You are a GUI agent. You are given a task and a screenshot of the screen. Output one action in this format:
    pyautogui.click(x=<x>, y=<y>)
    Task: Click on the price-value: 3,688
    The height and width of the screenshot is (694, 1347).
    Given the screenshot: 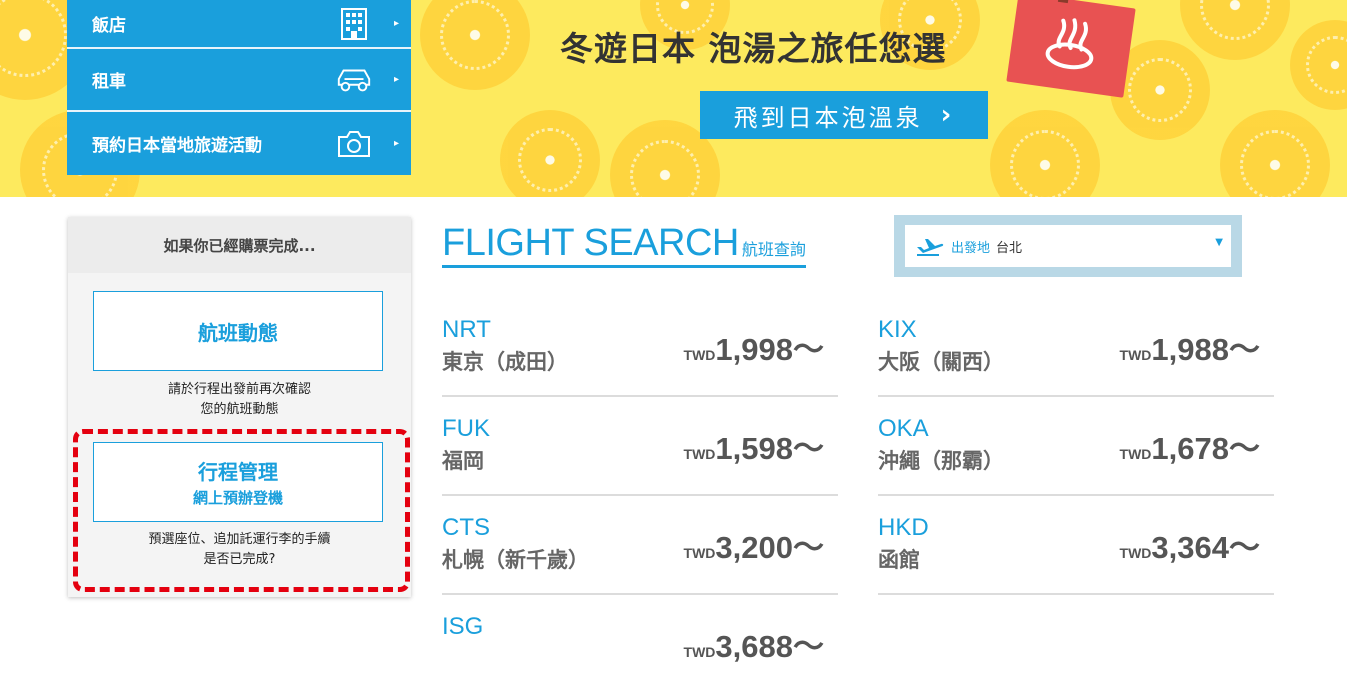 What is the action you would take?
    pyautogui.click(x=754, y=646)
    